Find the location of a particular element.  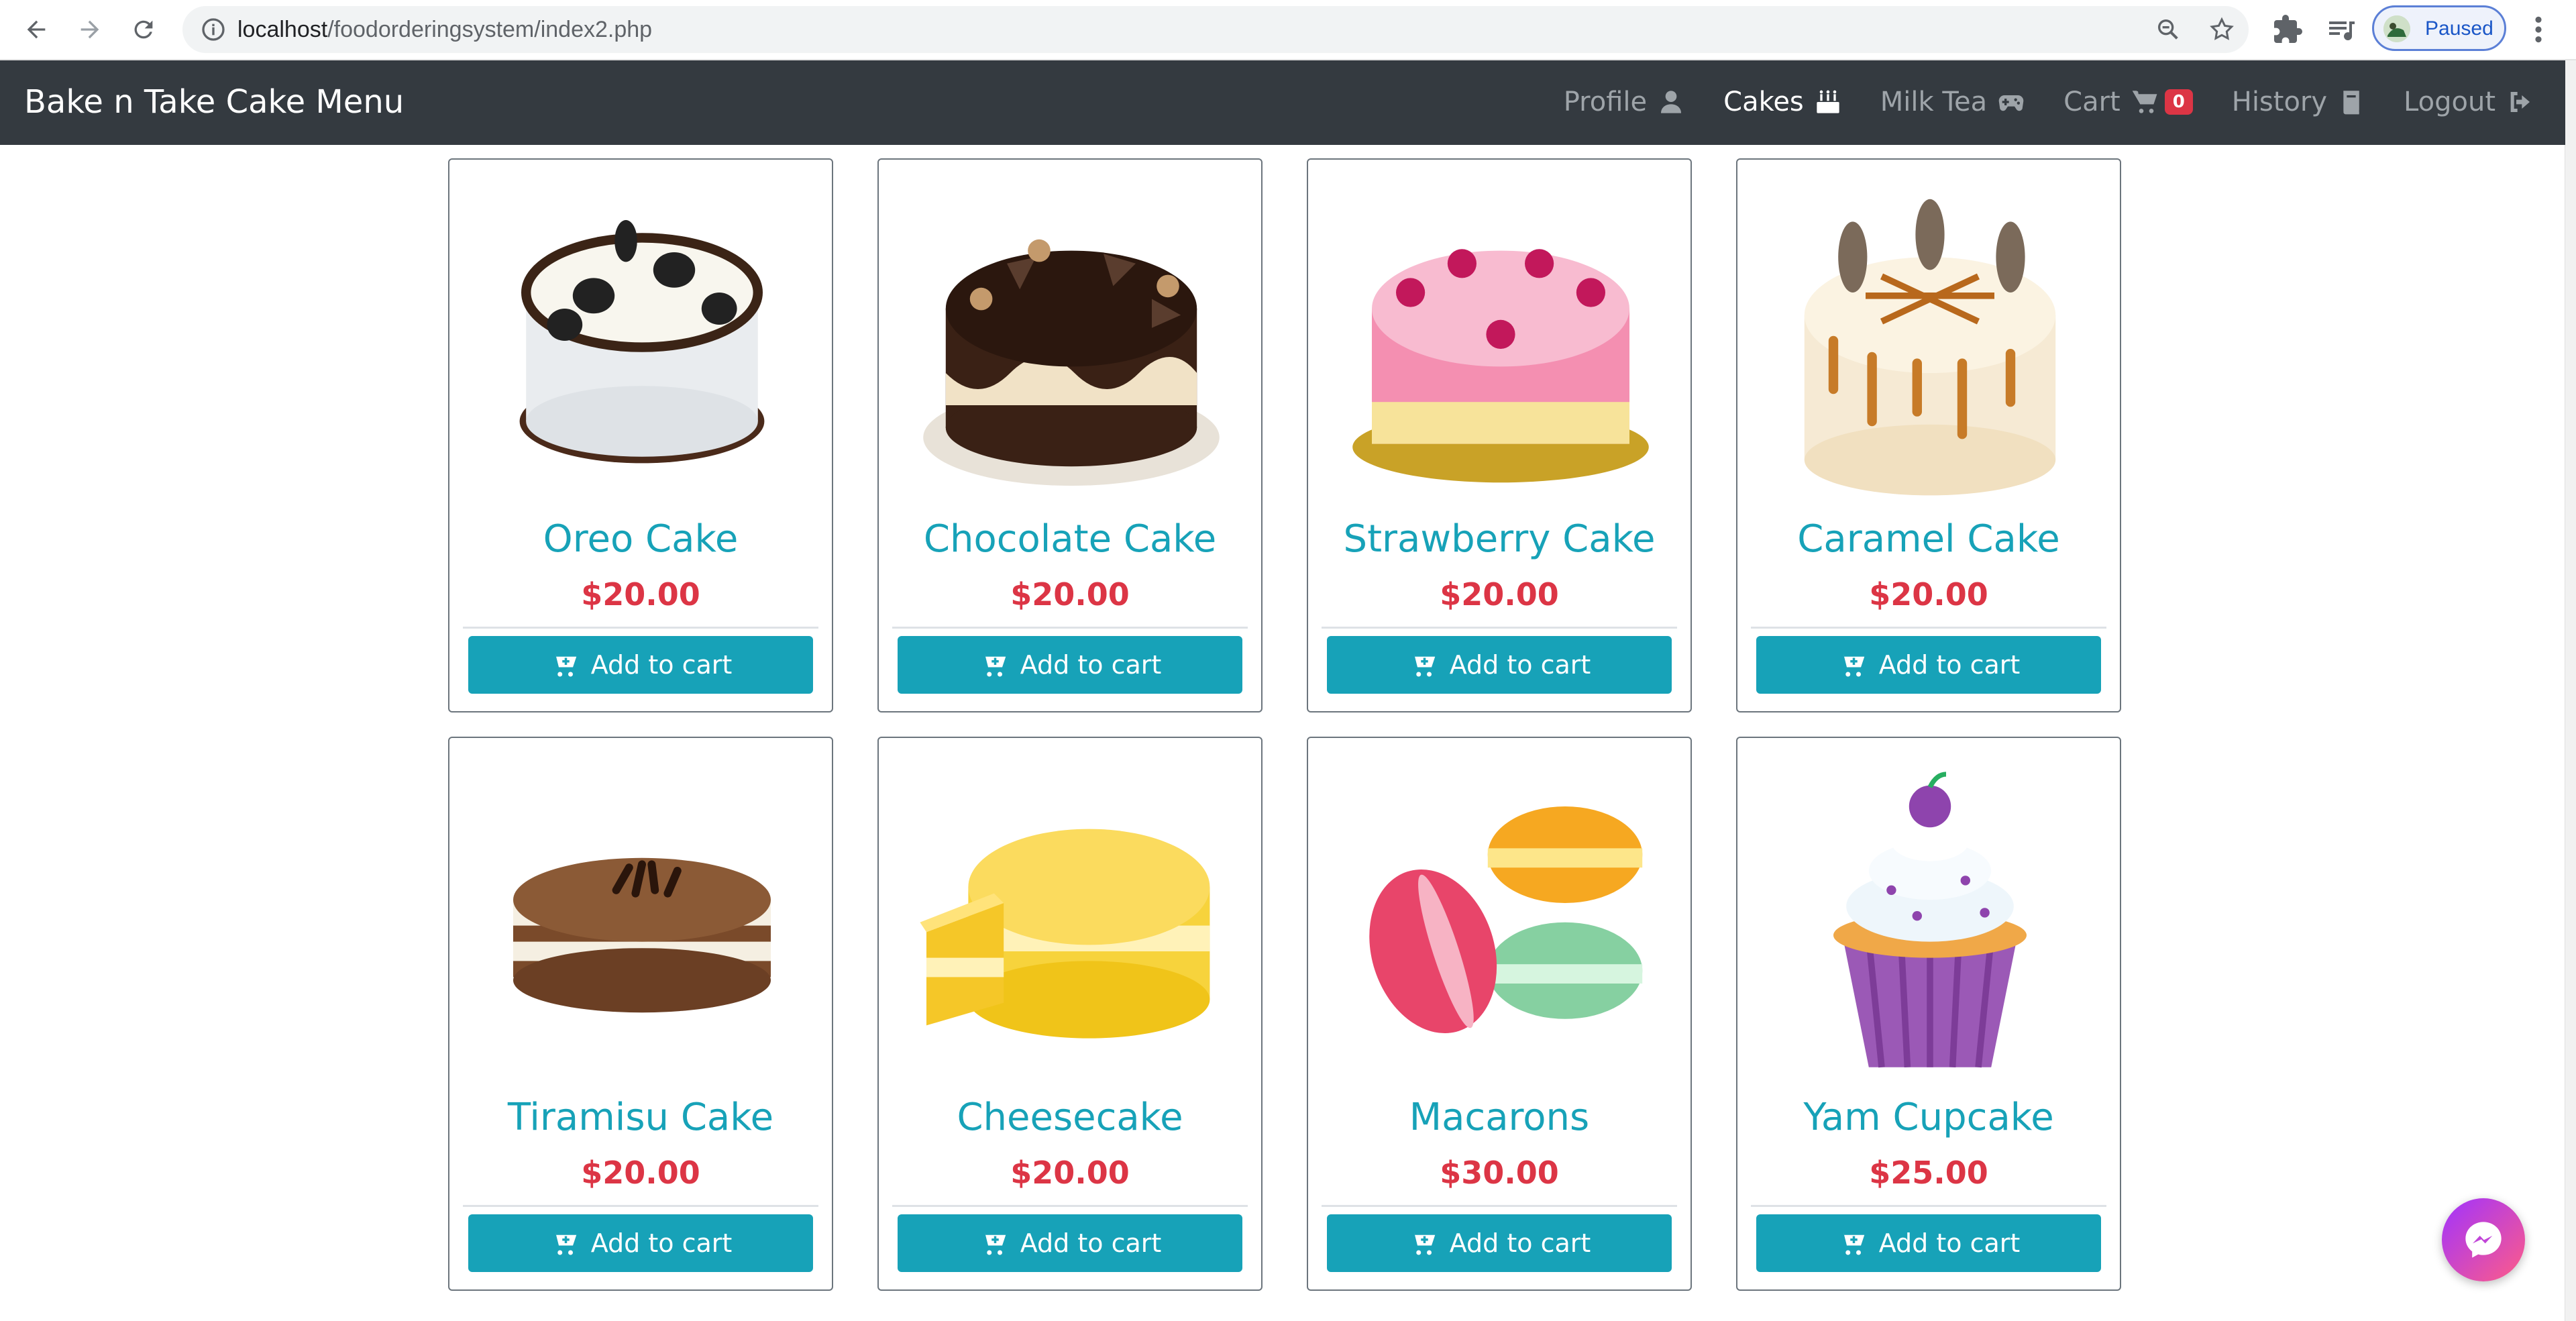

tiramisu-cake-image is located at coordinates (642, 935).